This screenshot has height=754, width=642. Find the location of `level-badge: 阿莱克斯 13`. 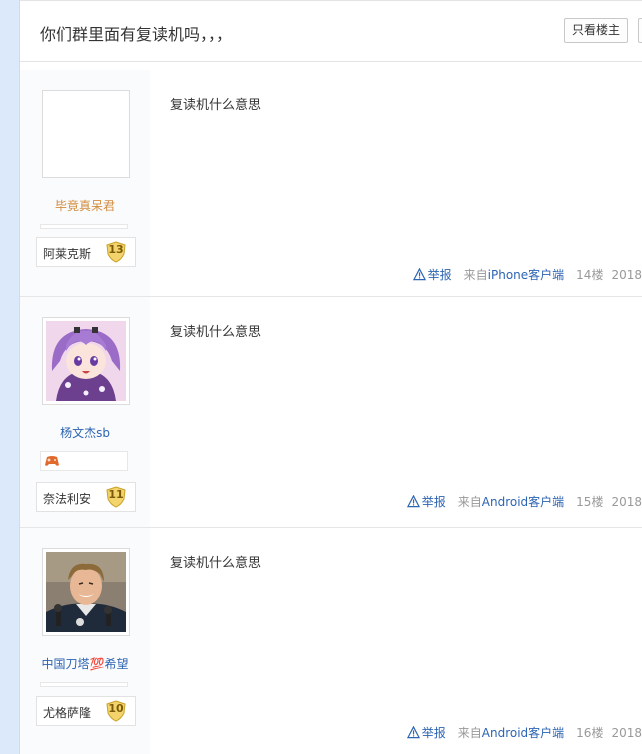

level-badge: 阿莱克斯 13 is located at coordinates (86, 252).